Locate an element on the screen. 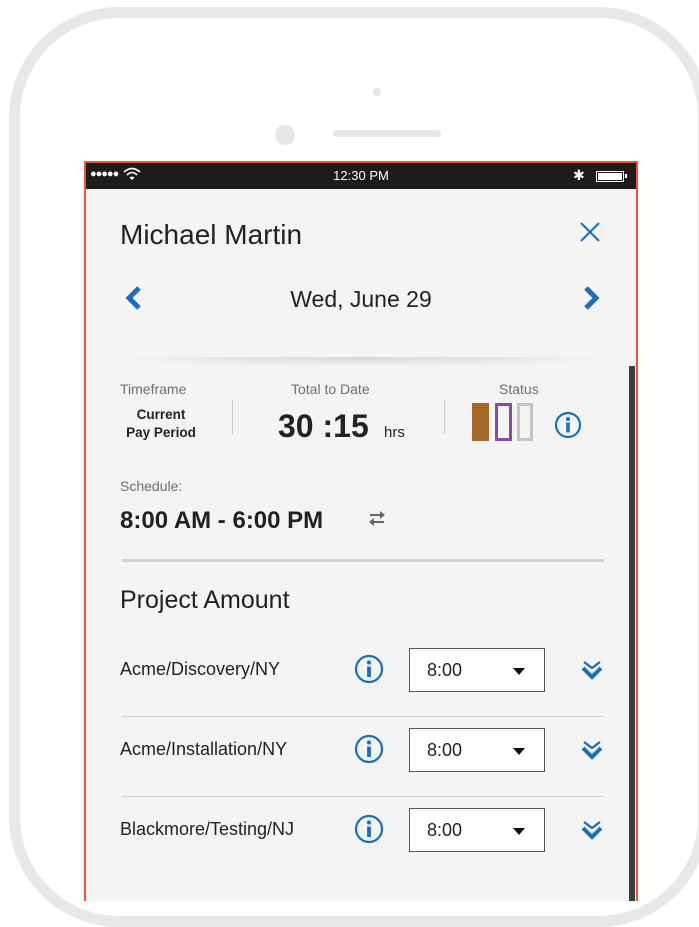 This screenshot has height=927, width=699. status-label: Status is located at coordinates (519, 389).